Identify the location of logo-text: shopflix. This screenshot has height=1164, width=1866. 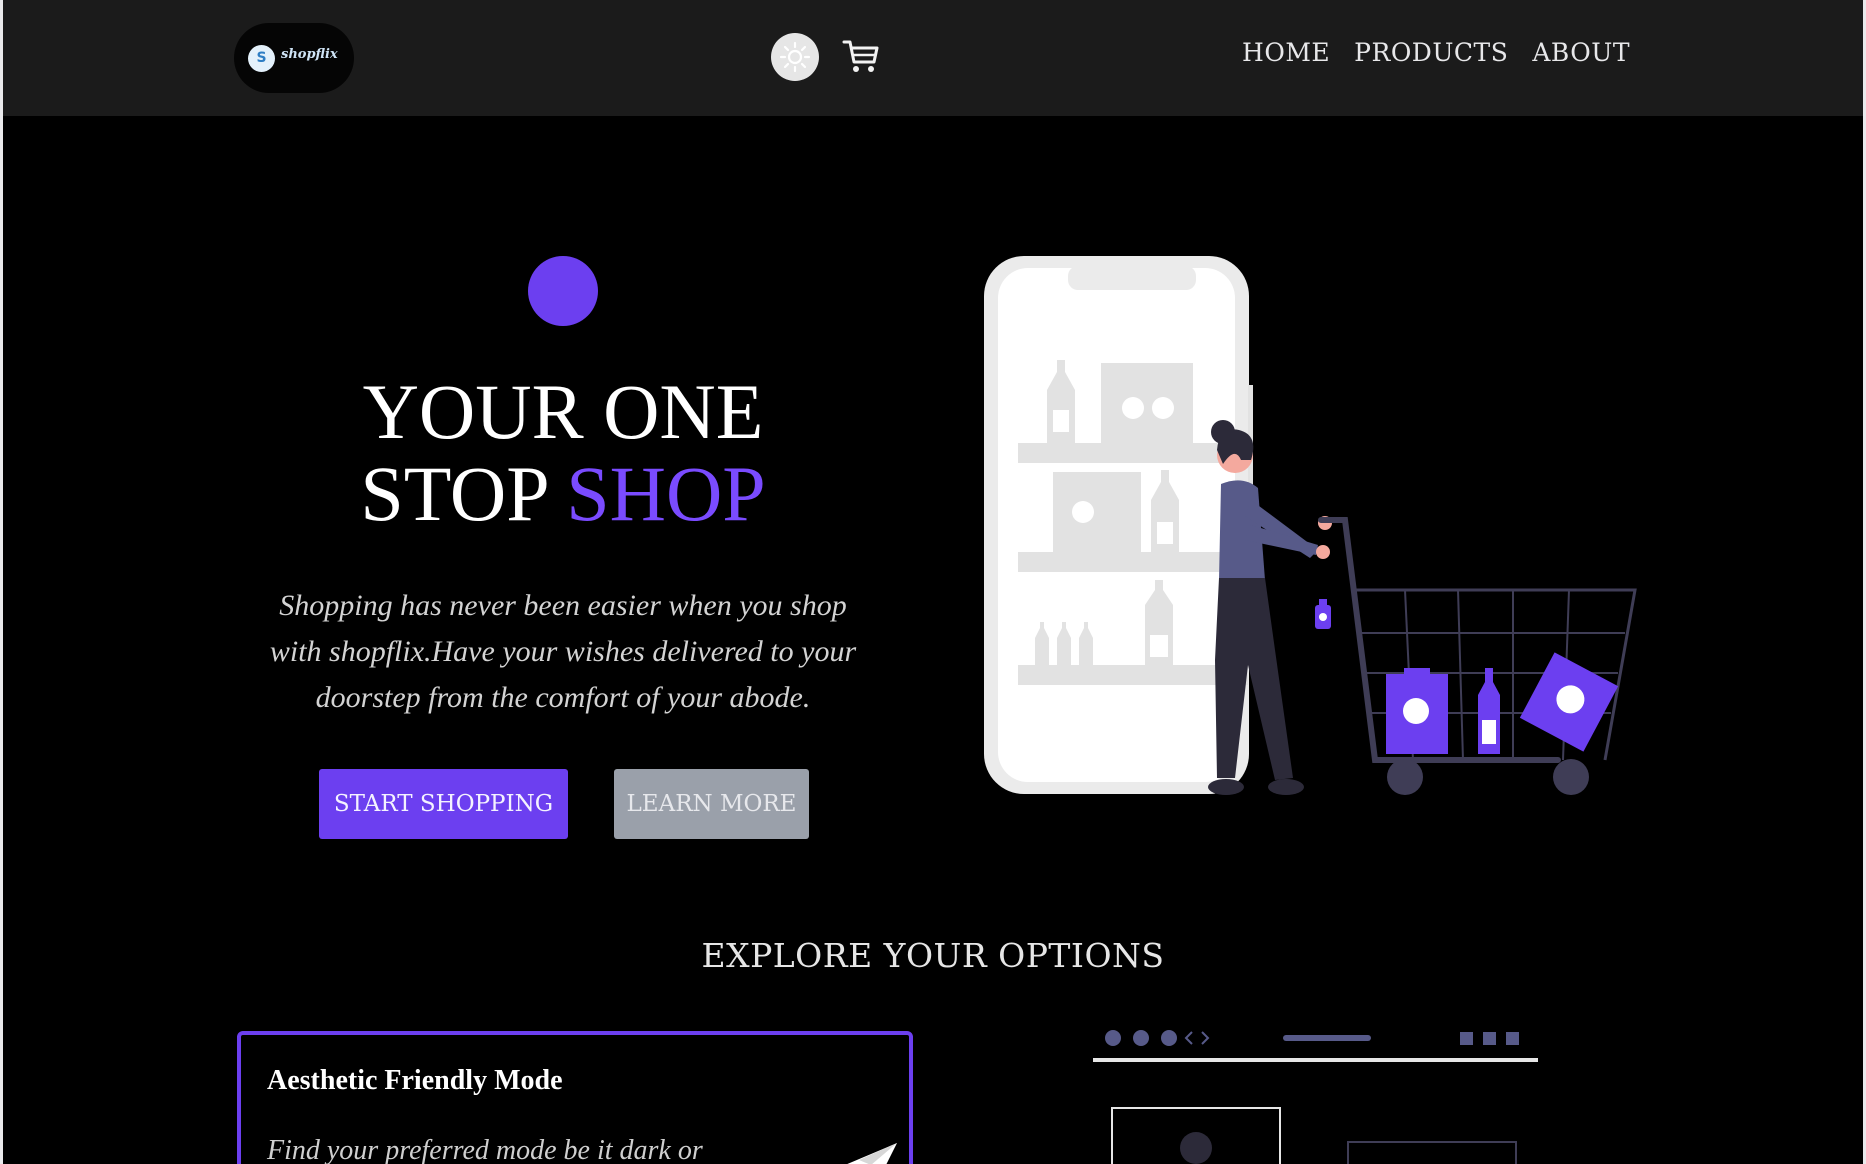
(309, 54).